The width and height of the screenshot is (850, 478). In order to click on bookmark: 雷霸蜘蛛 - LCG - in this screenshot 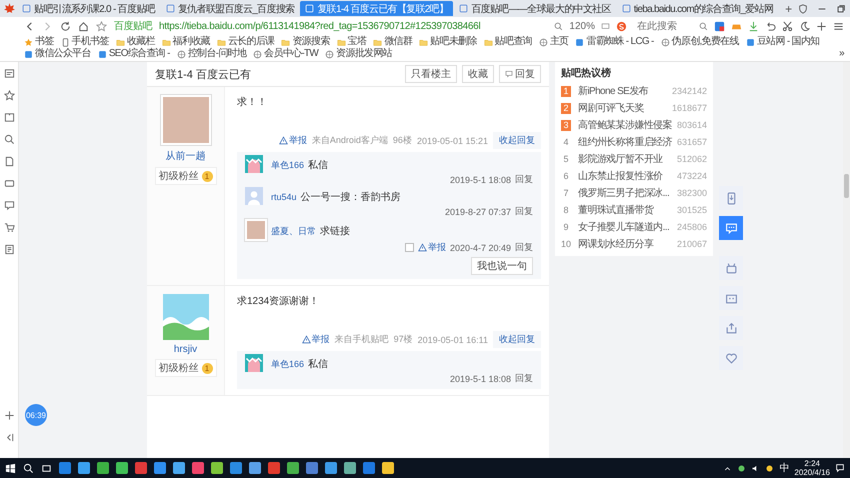, I will do `click(614, 42)`.